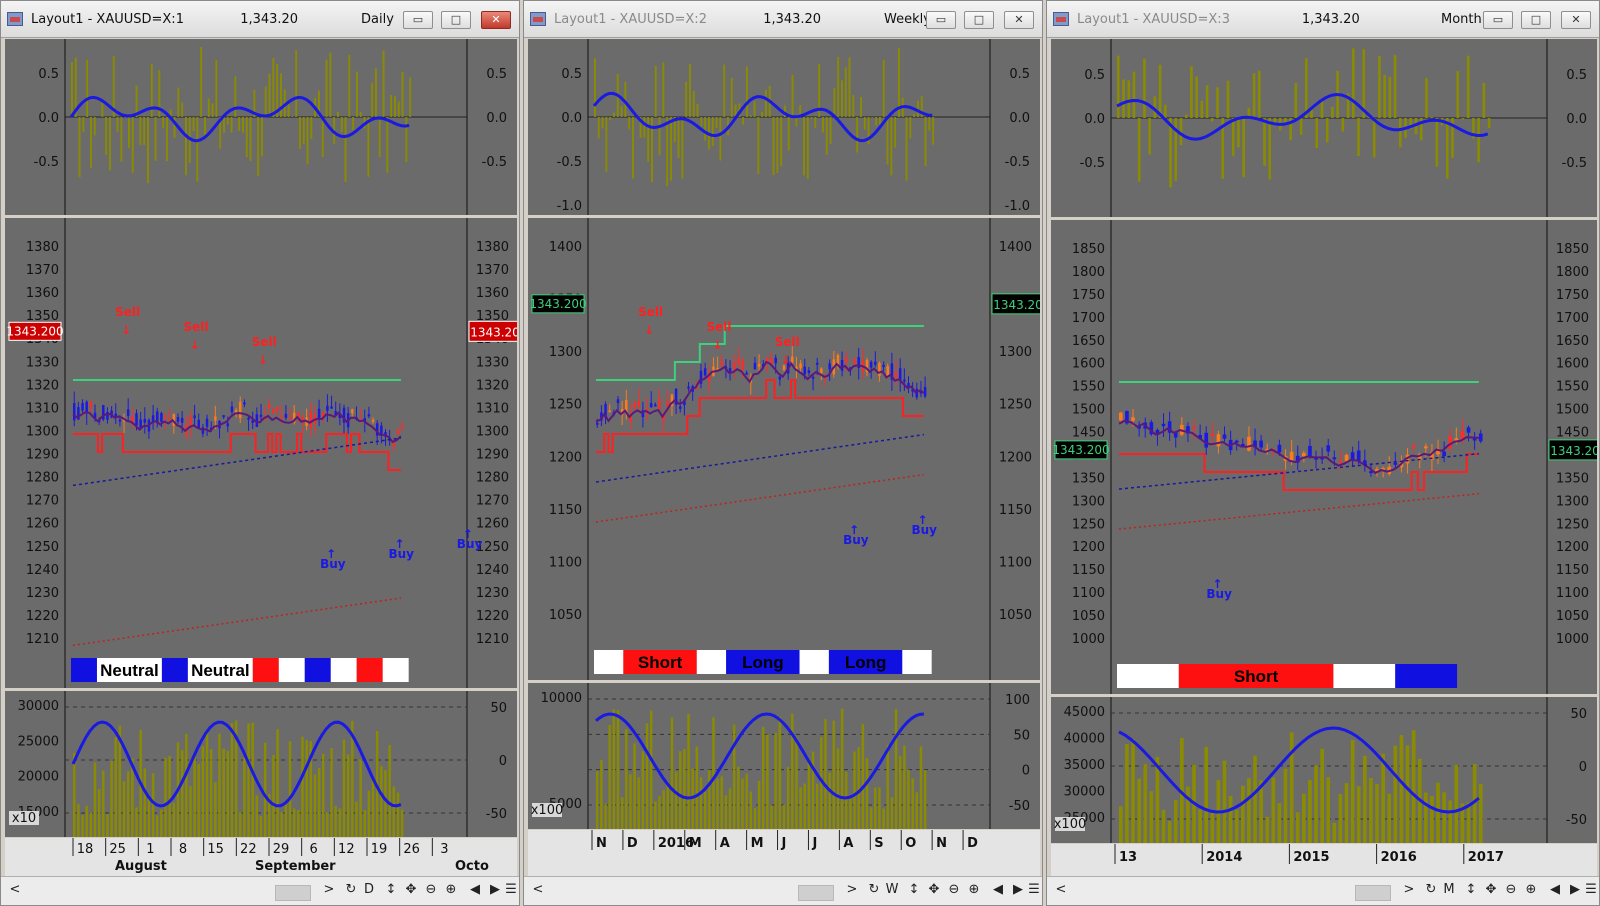 The image size is (1600, 906). Describe the element at coordinates (260, 19) in the screenshot. I see `title-bar: Layout1 - XAUUSD=X:1 1,343.20 Daily ▭ □ ✕` at that location.